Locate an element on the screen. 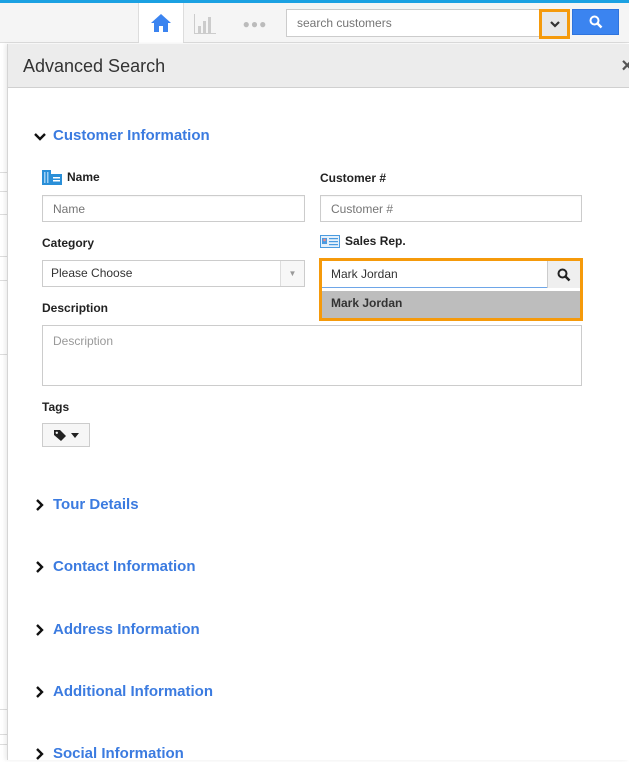 The height and width of the screenshot is (762, 629). section-customer-information: Customer Information is located at coordinates (121, 135).